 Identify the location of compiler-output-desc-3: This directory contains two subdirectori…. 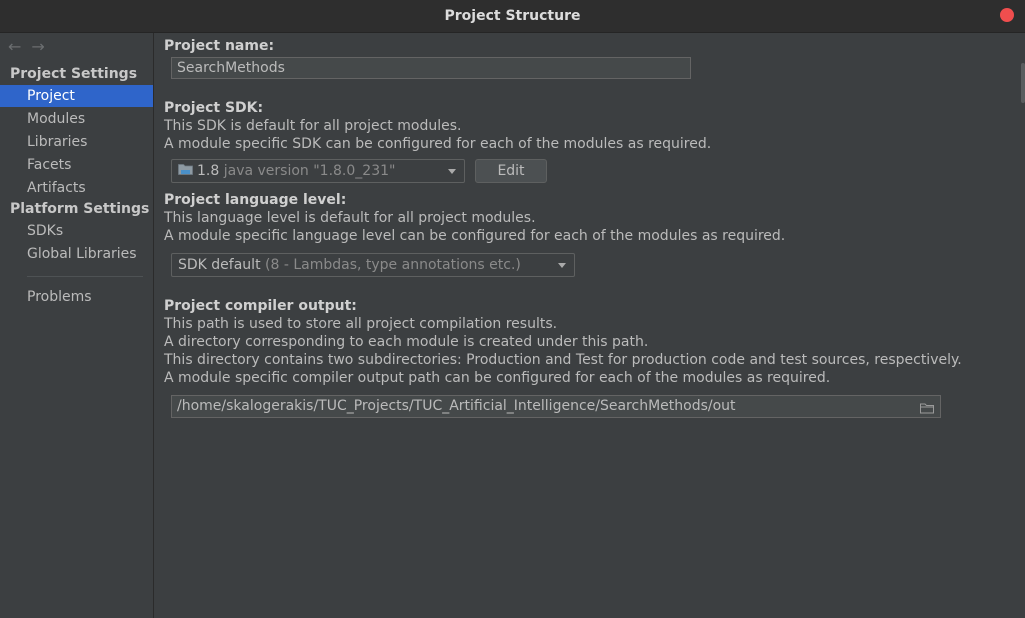
(563, 360).